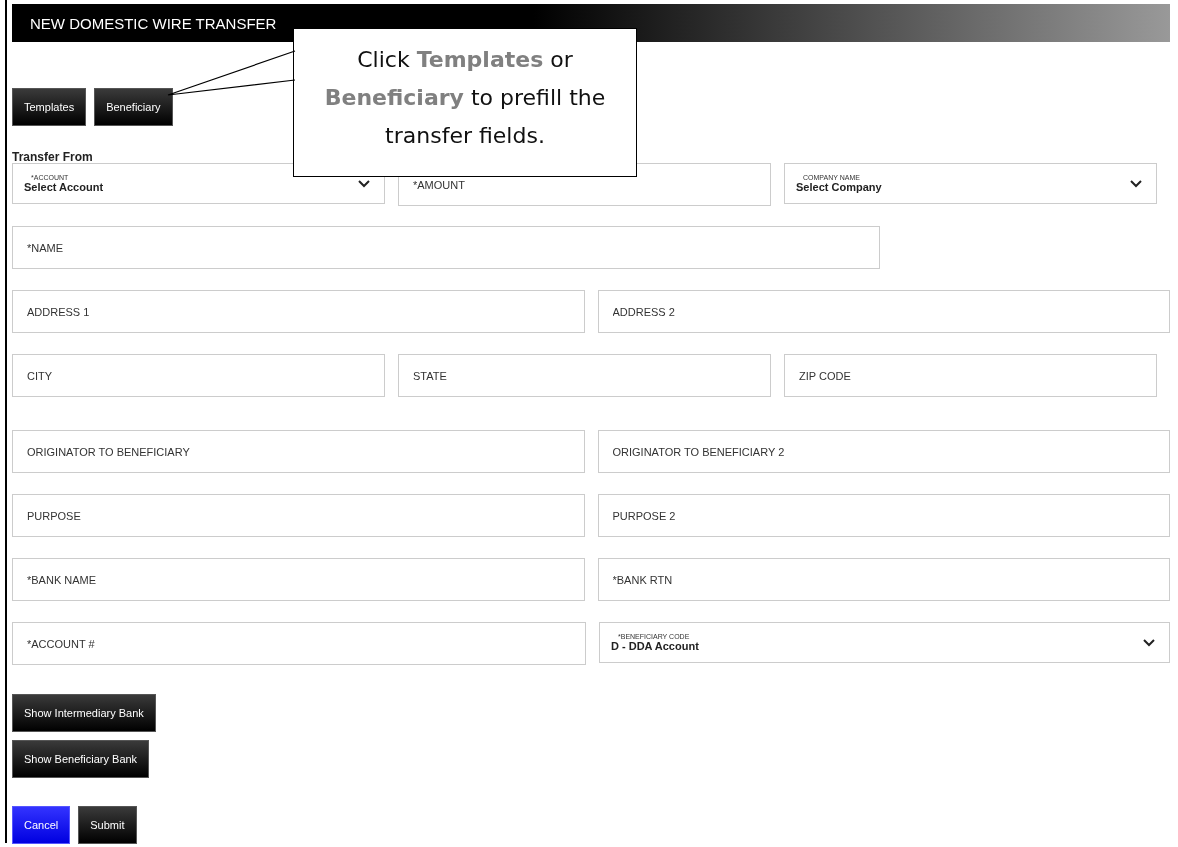  What do you see at coordinates (133, 107) in the screenshot?
I see `prefill-button: Beneficiary` at bounding box center [133, 107].